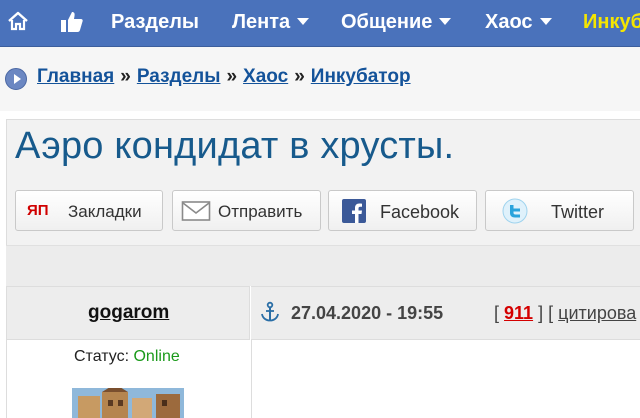 Image resolution: width=640 pixels, height=418 pixels. I want to click on twitter-label: Twitter, so click(578, 212).